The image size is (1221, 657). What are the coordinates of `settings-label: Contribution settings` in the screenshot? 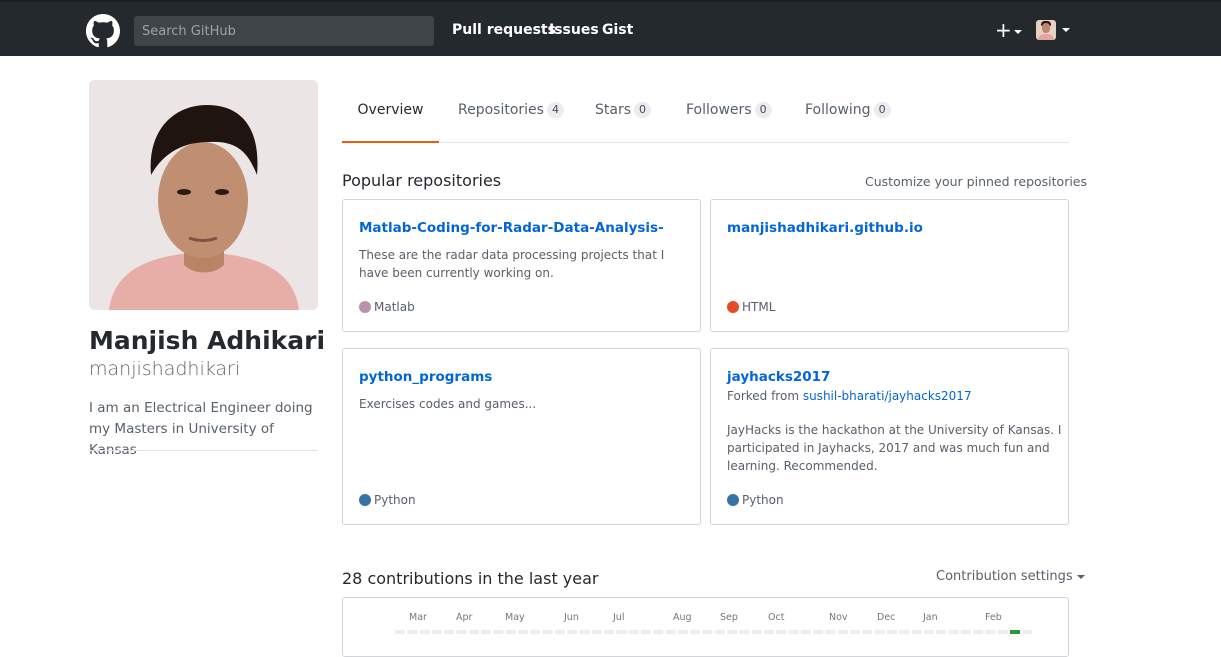 It's located at (1004, 576).